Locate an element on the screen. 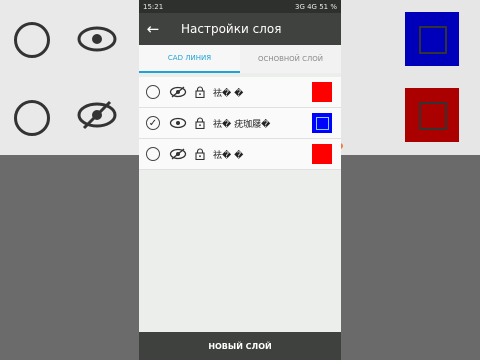 Image resolution: width=480 pixels, height=360 pixels. tab-cad-line: CAD ЛИНИЯ is located at coordinates (189, 59).